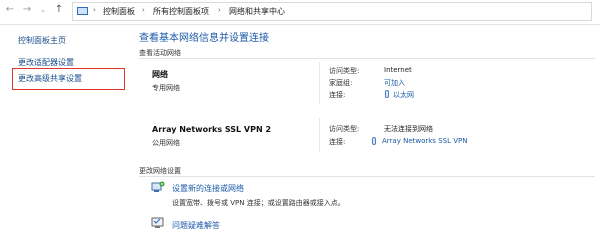 The width and height of the screenshot is (600, 240). I want to click on nav-change-adapter-settings: 更改适配器设置, so click(46, 62).